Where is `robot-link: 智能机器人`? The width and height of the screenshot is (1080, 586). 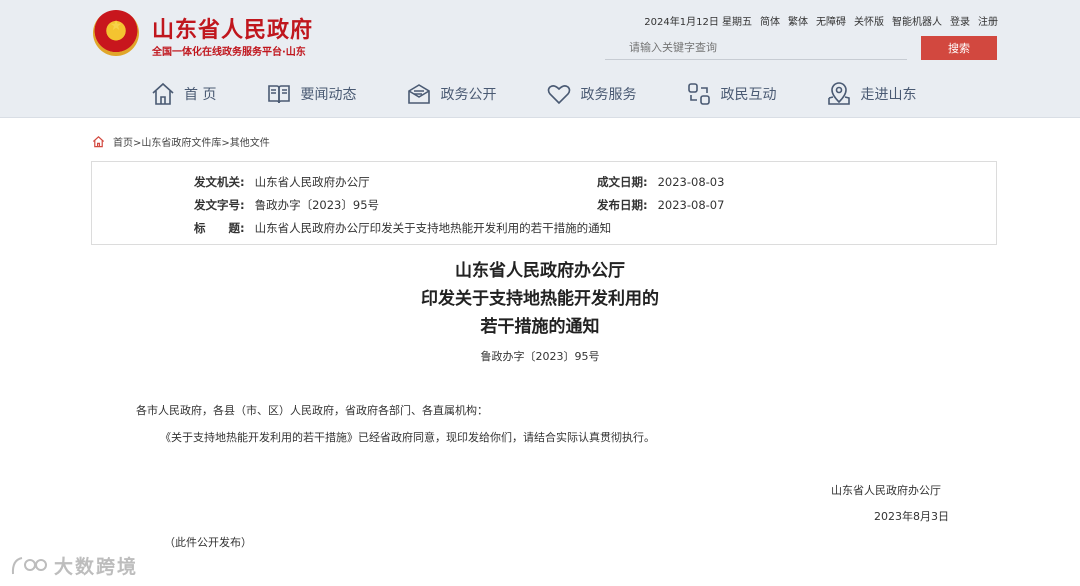 robot-link: 智能机器人 is located at coordinates (917, 20).